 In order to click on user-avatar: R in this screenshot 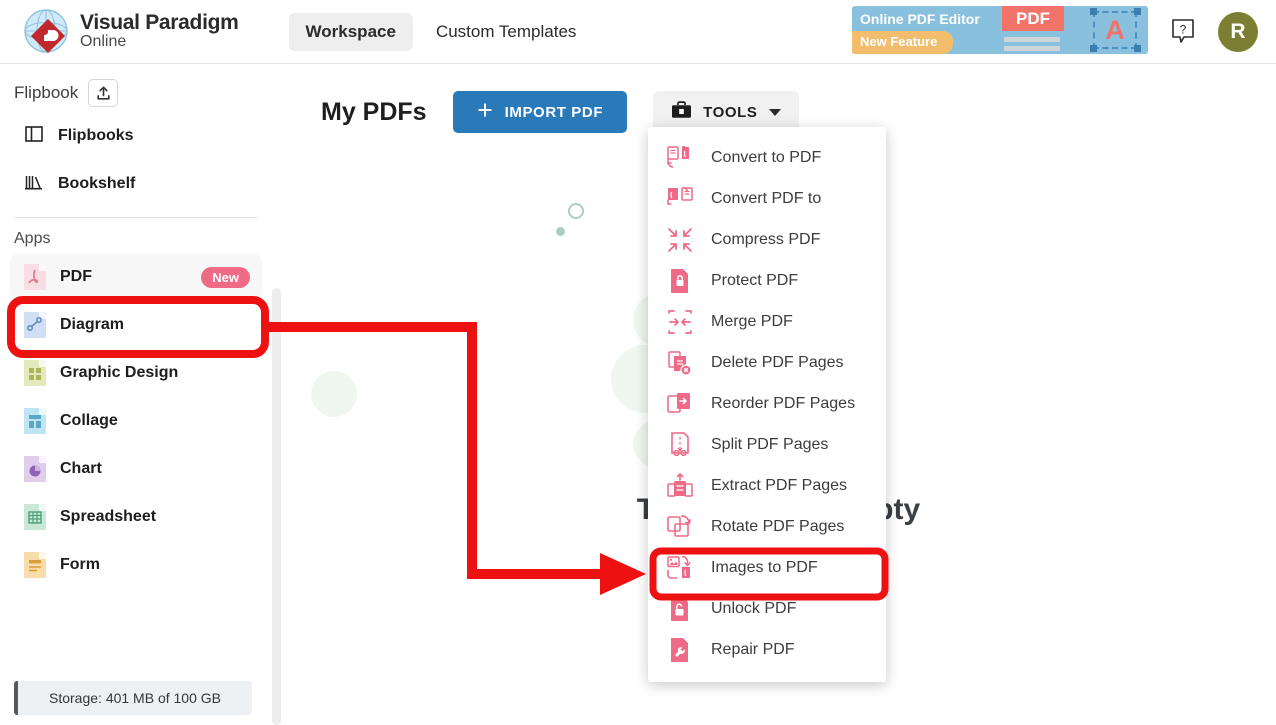, I will do `click(1238, 32)`.